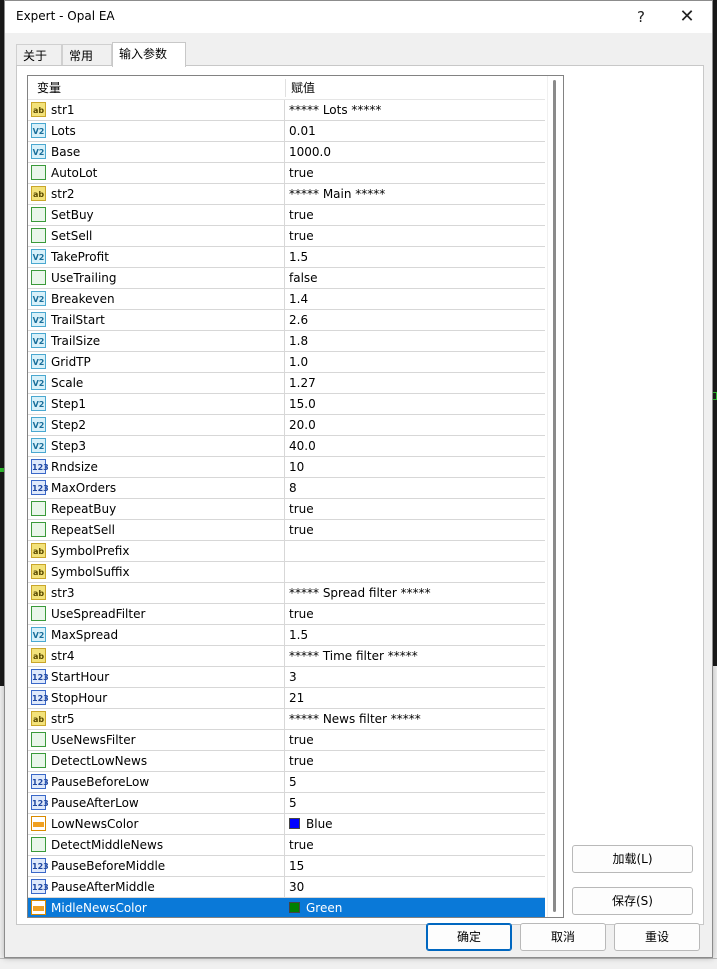  What do you see at coordinates (415, 131) in the screenshot?
I see `value-cell: 0.01` at bounding box center [415, 131].